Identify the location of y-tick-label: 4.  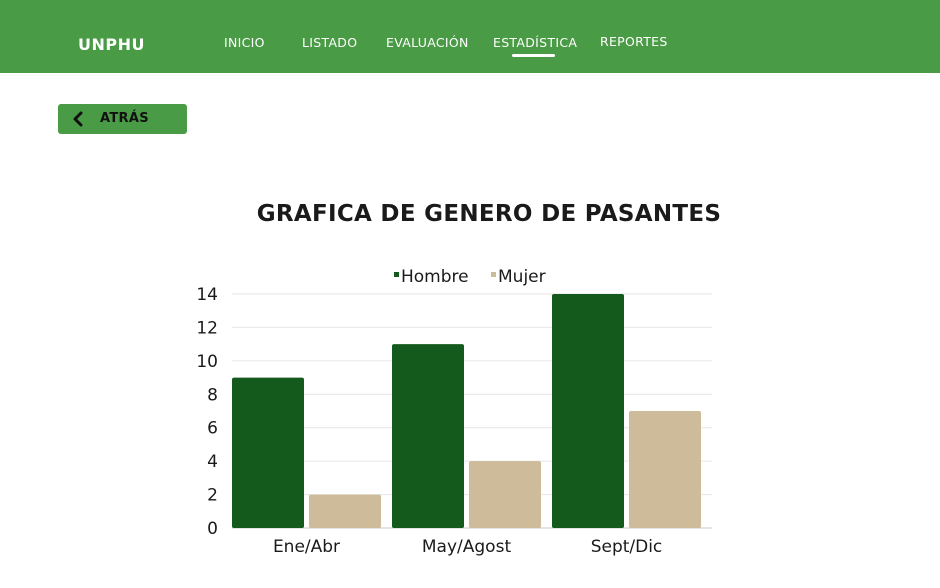
(212, 462).